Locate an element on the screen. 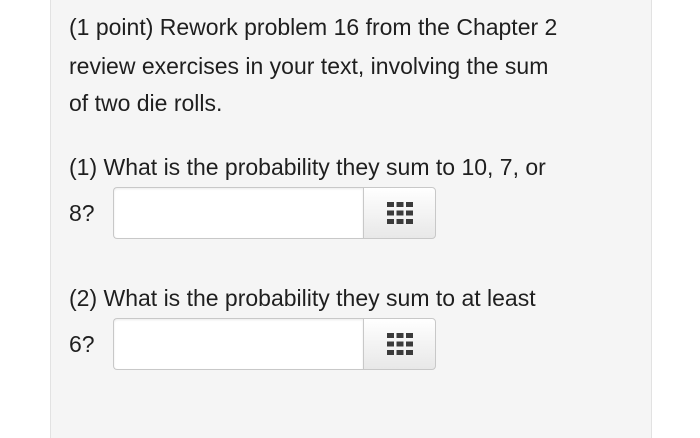 This screenshot has height=438, width=700. question-1-equation-editor-button is located at coordinates (399, 213).